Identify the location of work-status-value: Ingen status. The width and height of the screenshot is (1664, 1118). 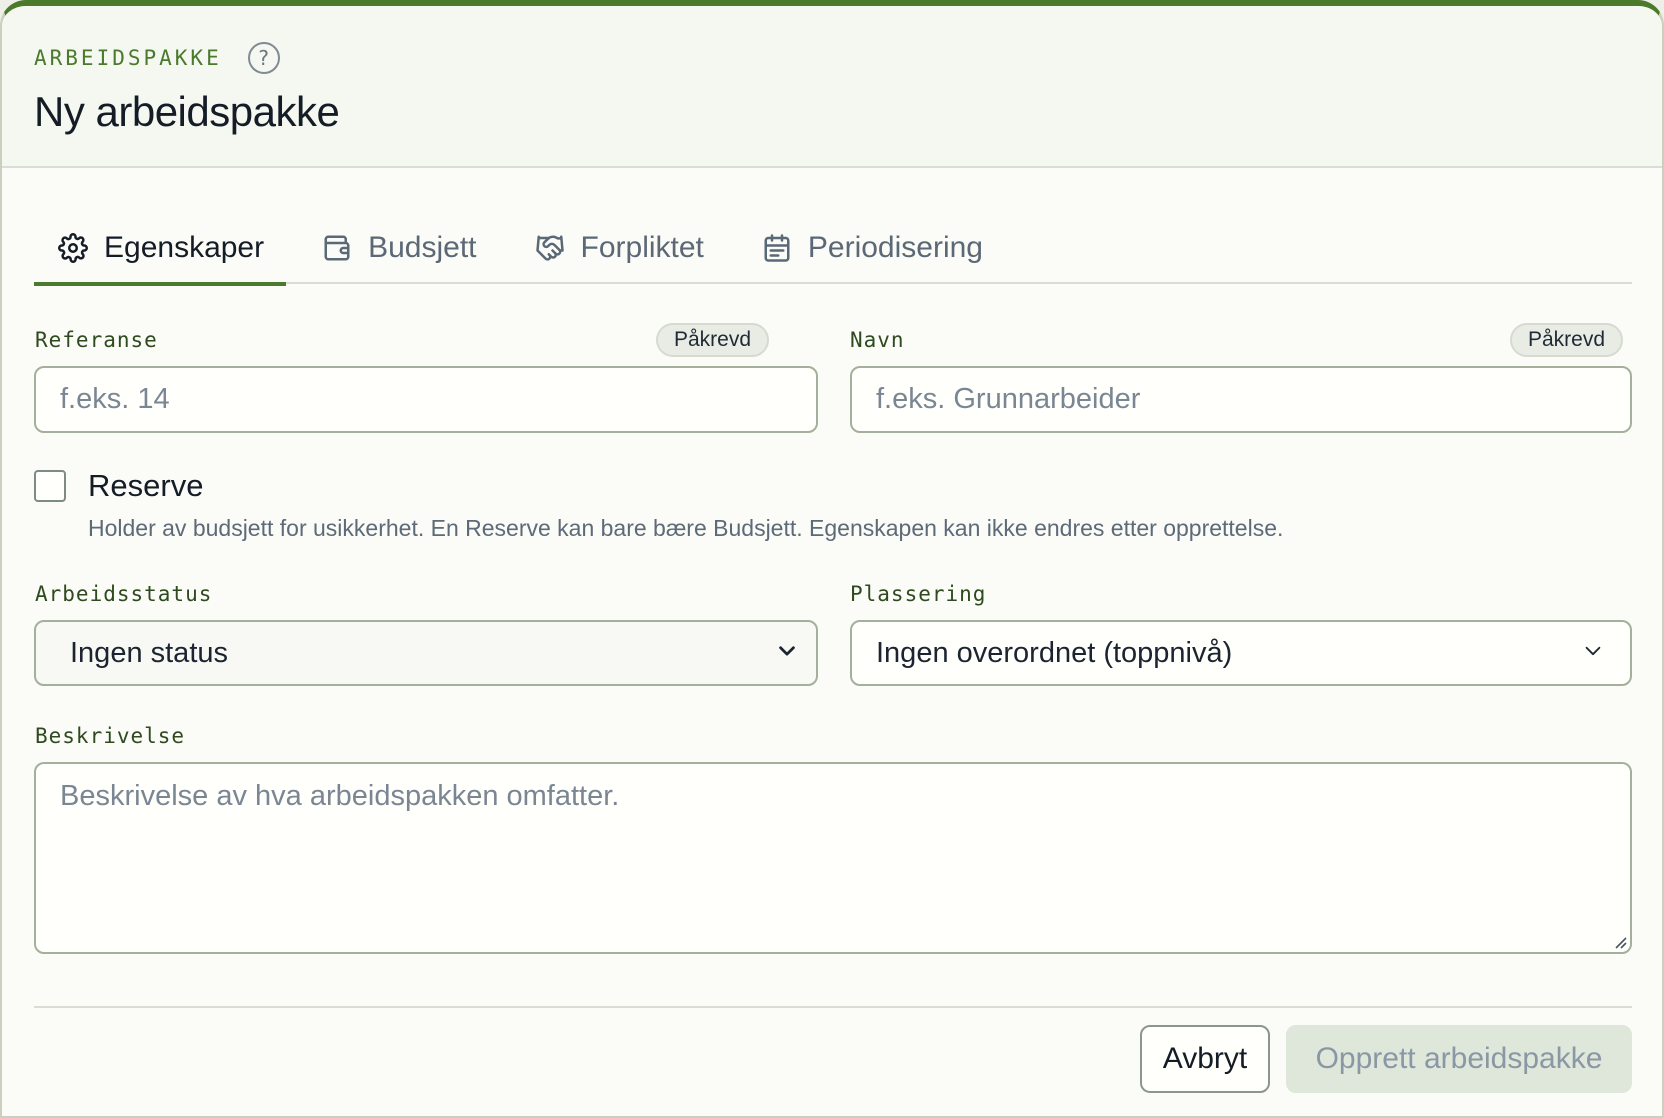
(149, 652).